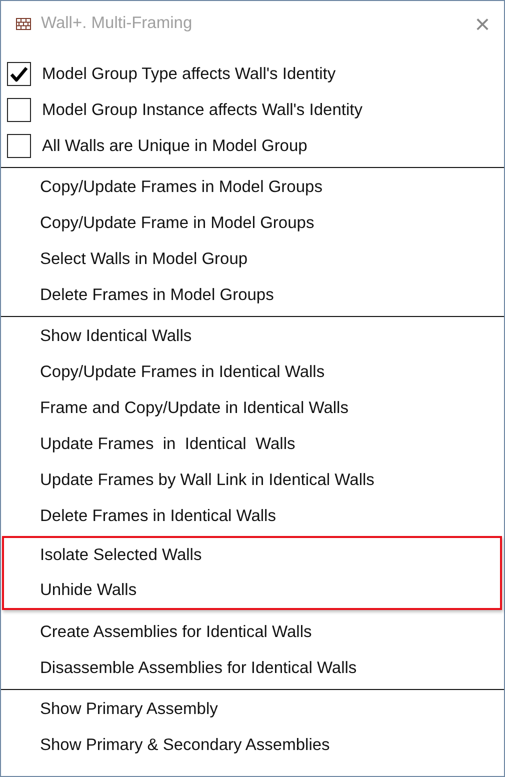  I want to click on close-icon: ×, so click(482, 23).